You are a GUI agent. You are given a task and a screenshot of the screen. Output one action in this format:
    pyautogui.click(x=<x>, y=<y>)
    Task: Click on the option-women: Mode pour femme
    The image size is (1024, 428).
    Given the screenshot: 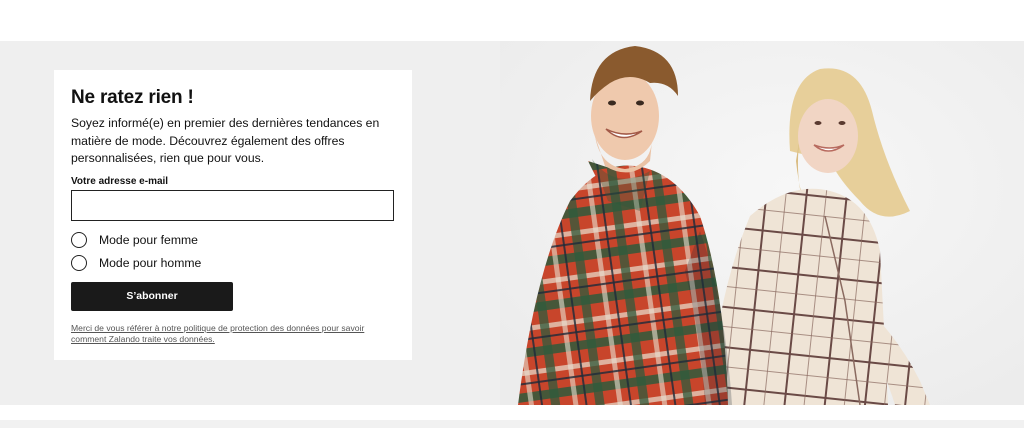 What is the action you would take?
    pyautogui.click(x=233, y=240)
    